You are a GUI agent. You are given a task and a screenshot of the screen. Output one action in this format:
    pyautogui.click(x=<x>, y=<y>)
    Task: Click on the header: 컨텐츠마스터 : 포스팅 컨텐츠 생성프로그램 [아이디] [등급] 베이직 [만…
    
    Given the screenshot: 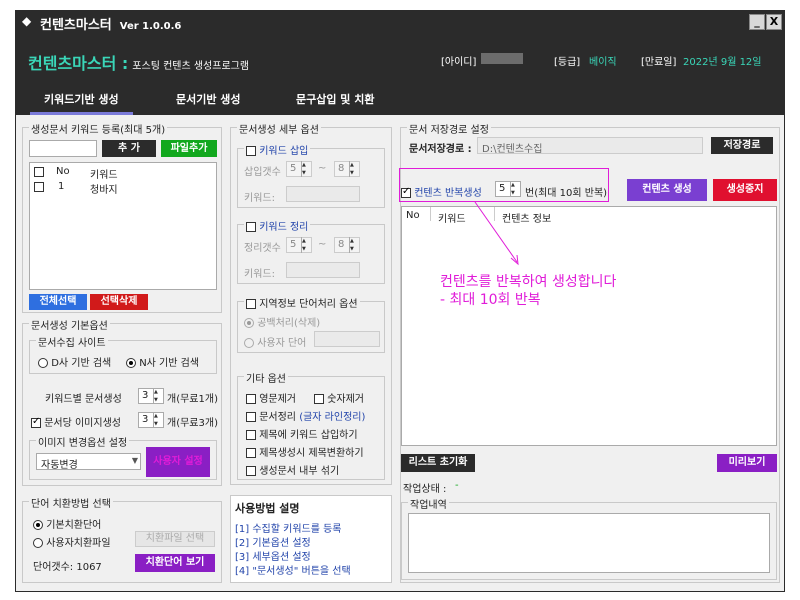 What is the action you would take?
    pyautogui.click(x=400, y=58)
    